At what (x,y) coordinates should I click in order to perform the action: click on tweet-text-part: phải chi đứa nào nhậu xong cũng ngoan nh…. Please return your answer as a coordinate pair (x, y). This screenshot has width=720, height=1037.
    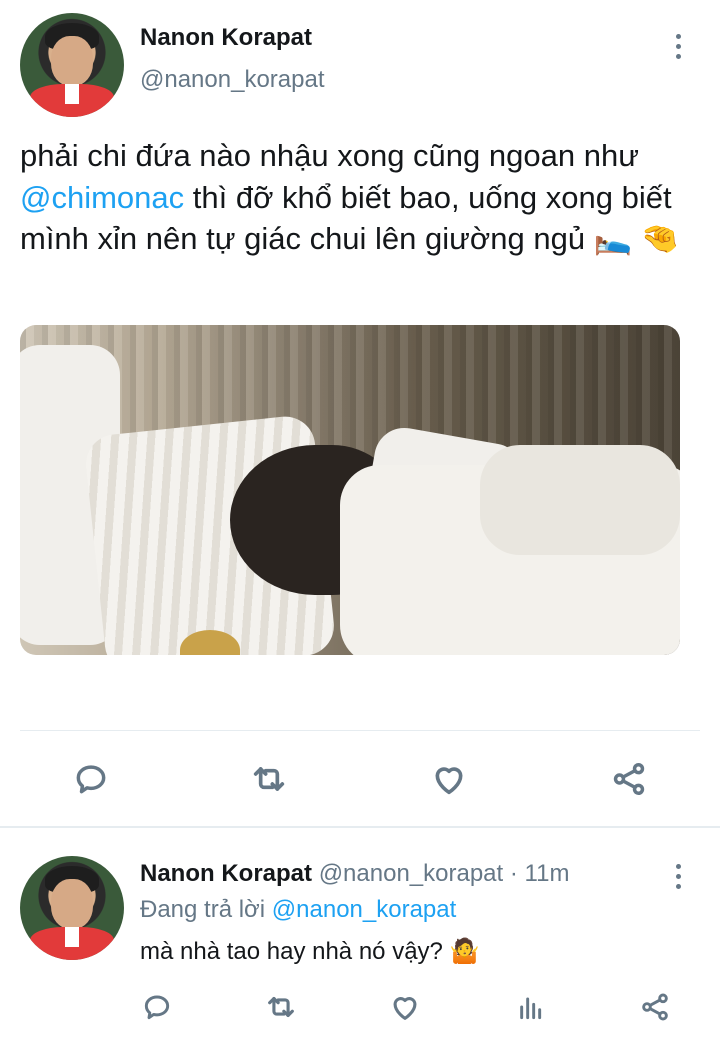
    Looking at the image, I should click on (329, 155).